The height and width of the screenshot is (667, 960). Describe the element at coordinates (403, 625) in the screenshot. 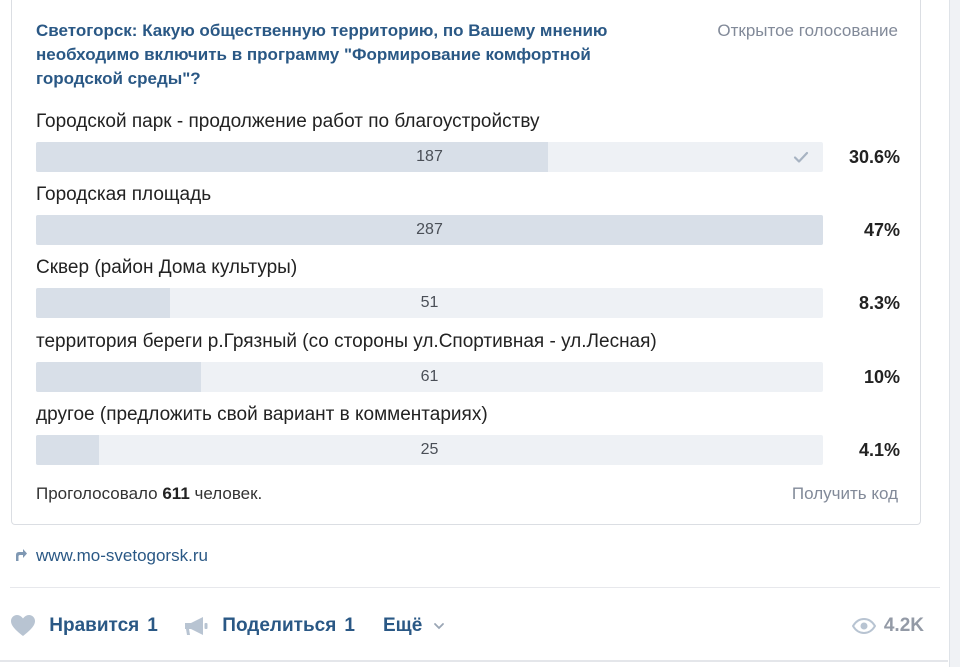

I see `more-label: Ещё` at that location.